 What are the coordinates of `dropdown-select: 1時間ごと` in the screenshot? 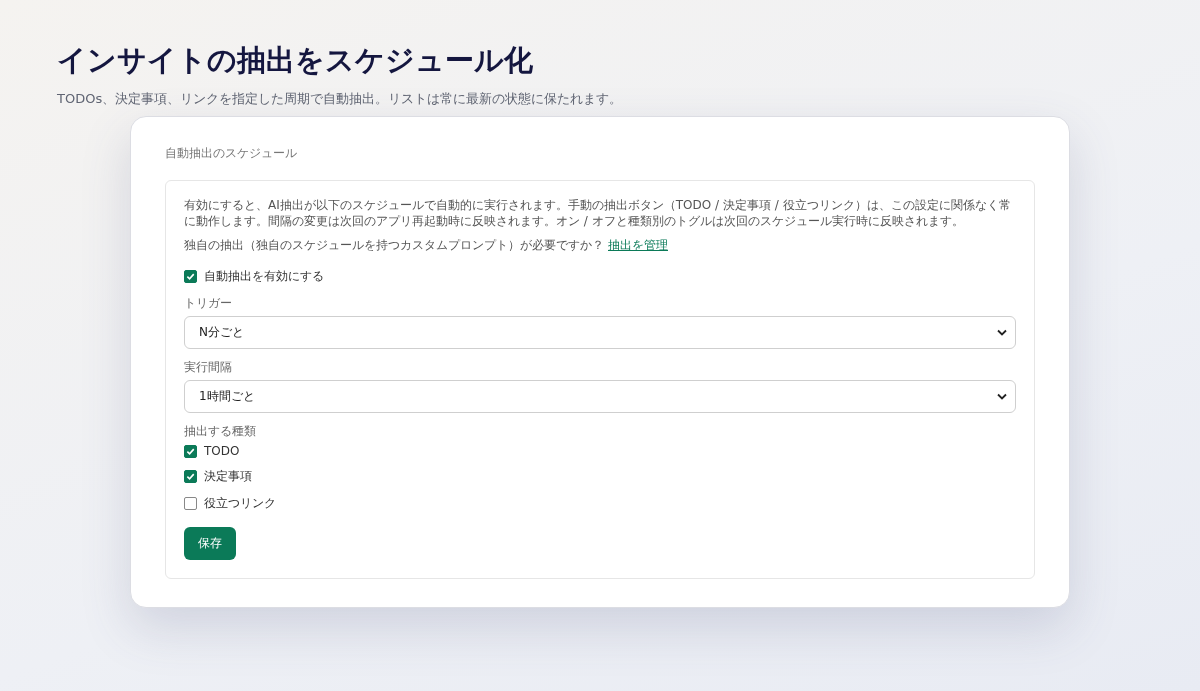 It's located at (600, 396).